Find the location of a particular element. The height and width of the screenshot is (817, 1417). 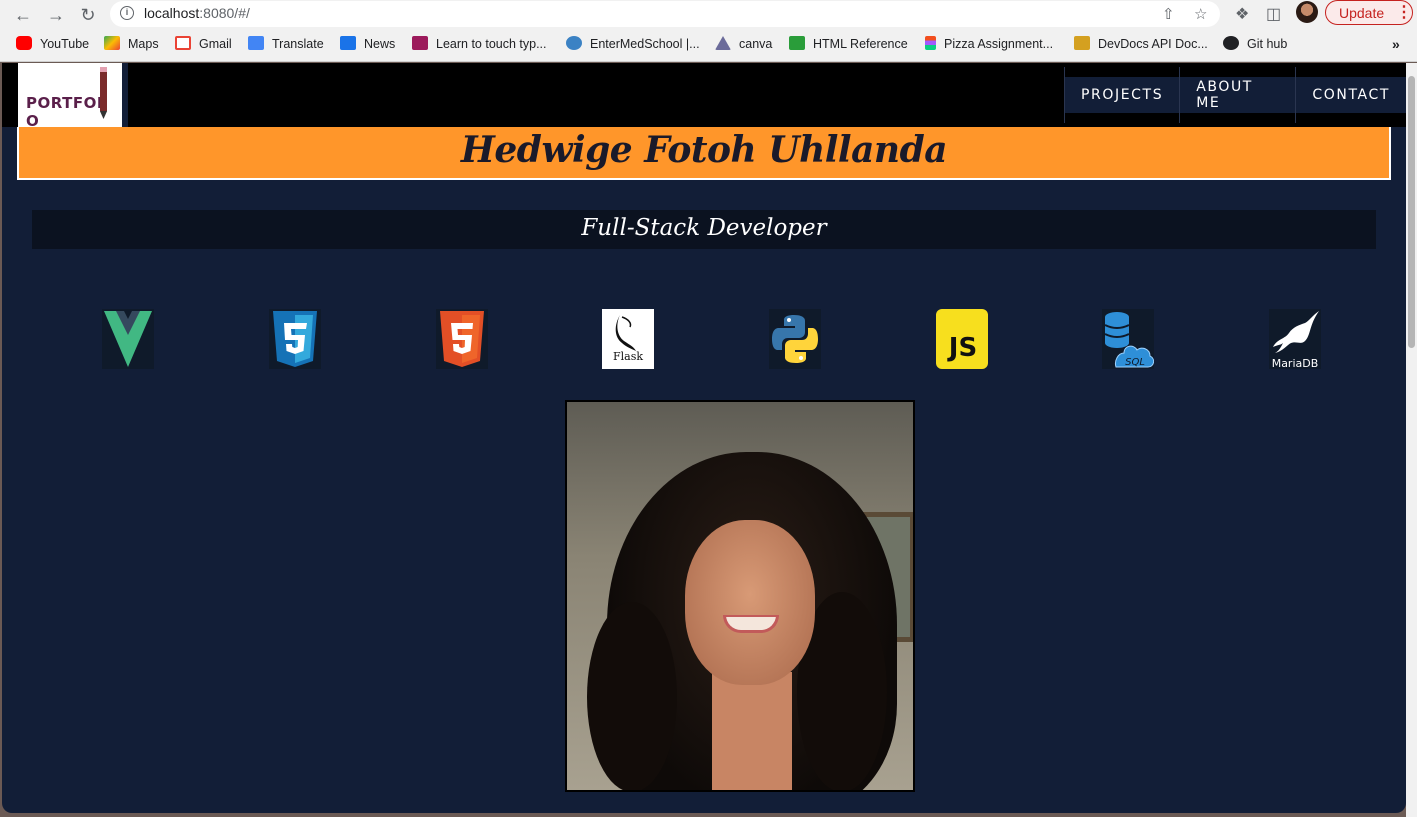

logo-text-start: PORTFOL is located at coordinates (66, 103).